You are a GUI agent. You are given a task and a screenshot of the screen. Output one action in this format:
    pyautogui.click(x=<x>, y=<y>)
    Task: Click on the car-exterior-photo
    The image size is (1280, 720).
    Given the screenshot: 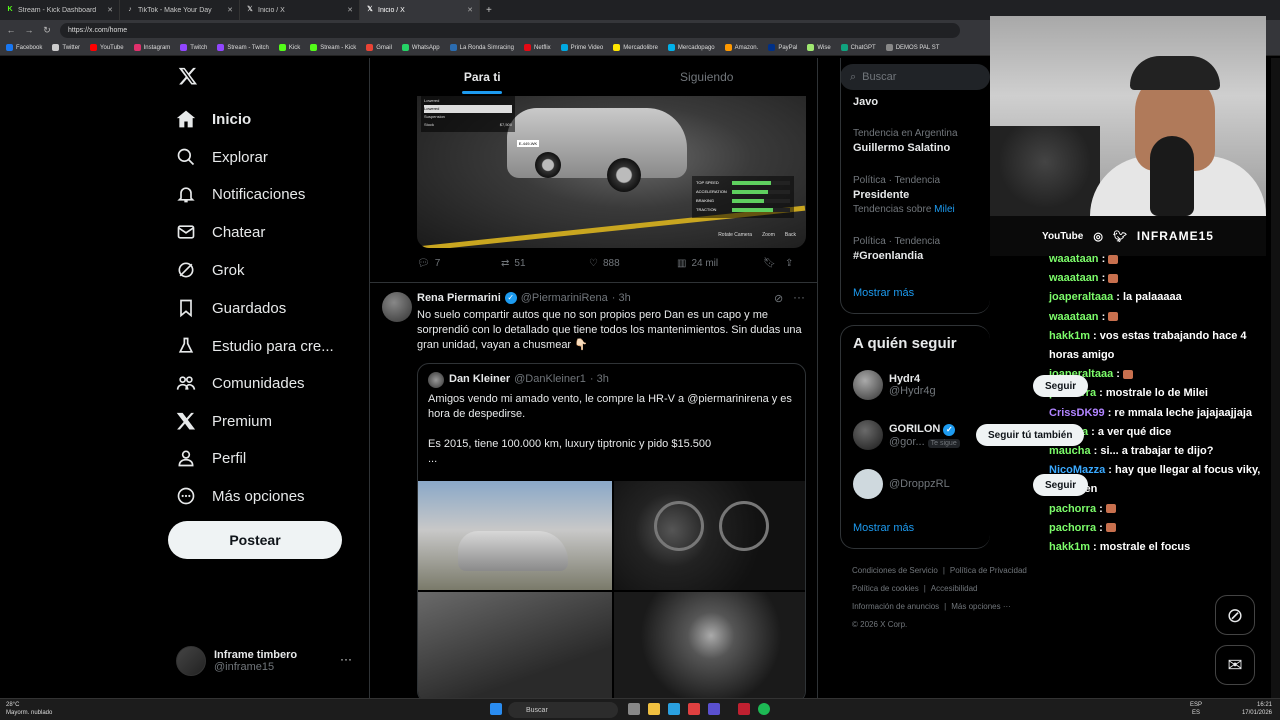 What is the action you would take?
    pyautogui.click(x=515, y=535)
    